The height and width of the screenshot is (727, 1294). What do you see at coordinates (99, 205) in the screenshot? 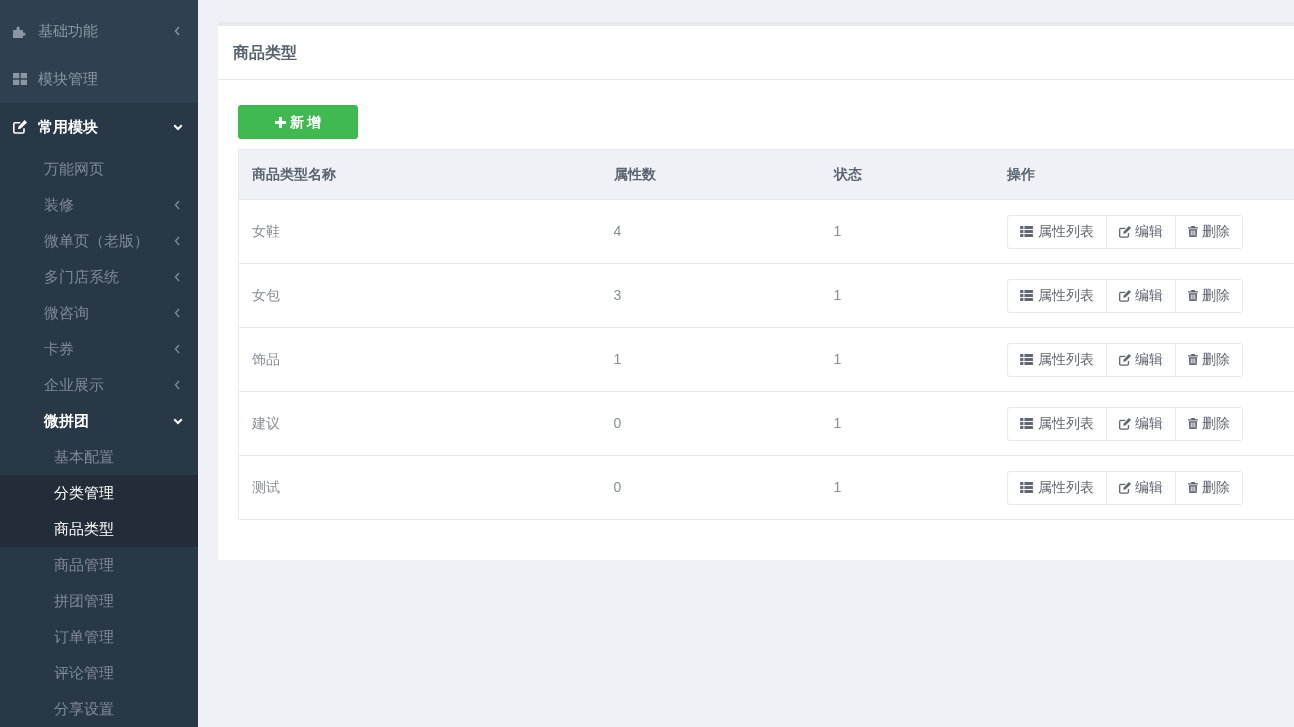
I see `sidebar-item: 装修` at bounding box center [99, 205].